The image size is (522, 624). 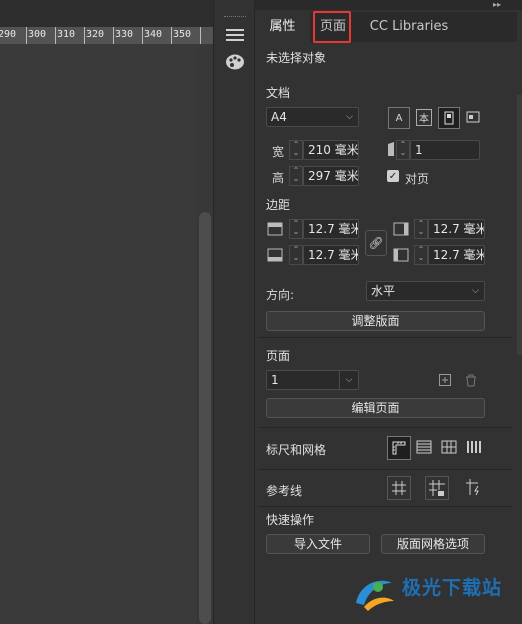 I want to click on height-label: 高, so click(x=278, y=178).